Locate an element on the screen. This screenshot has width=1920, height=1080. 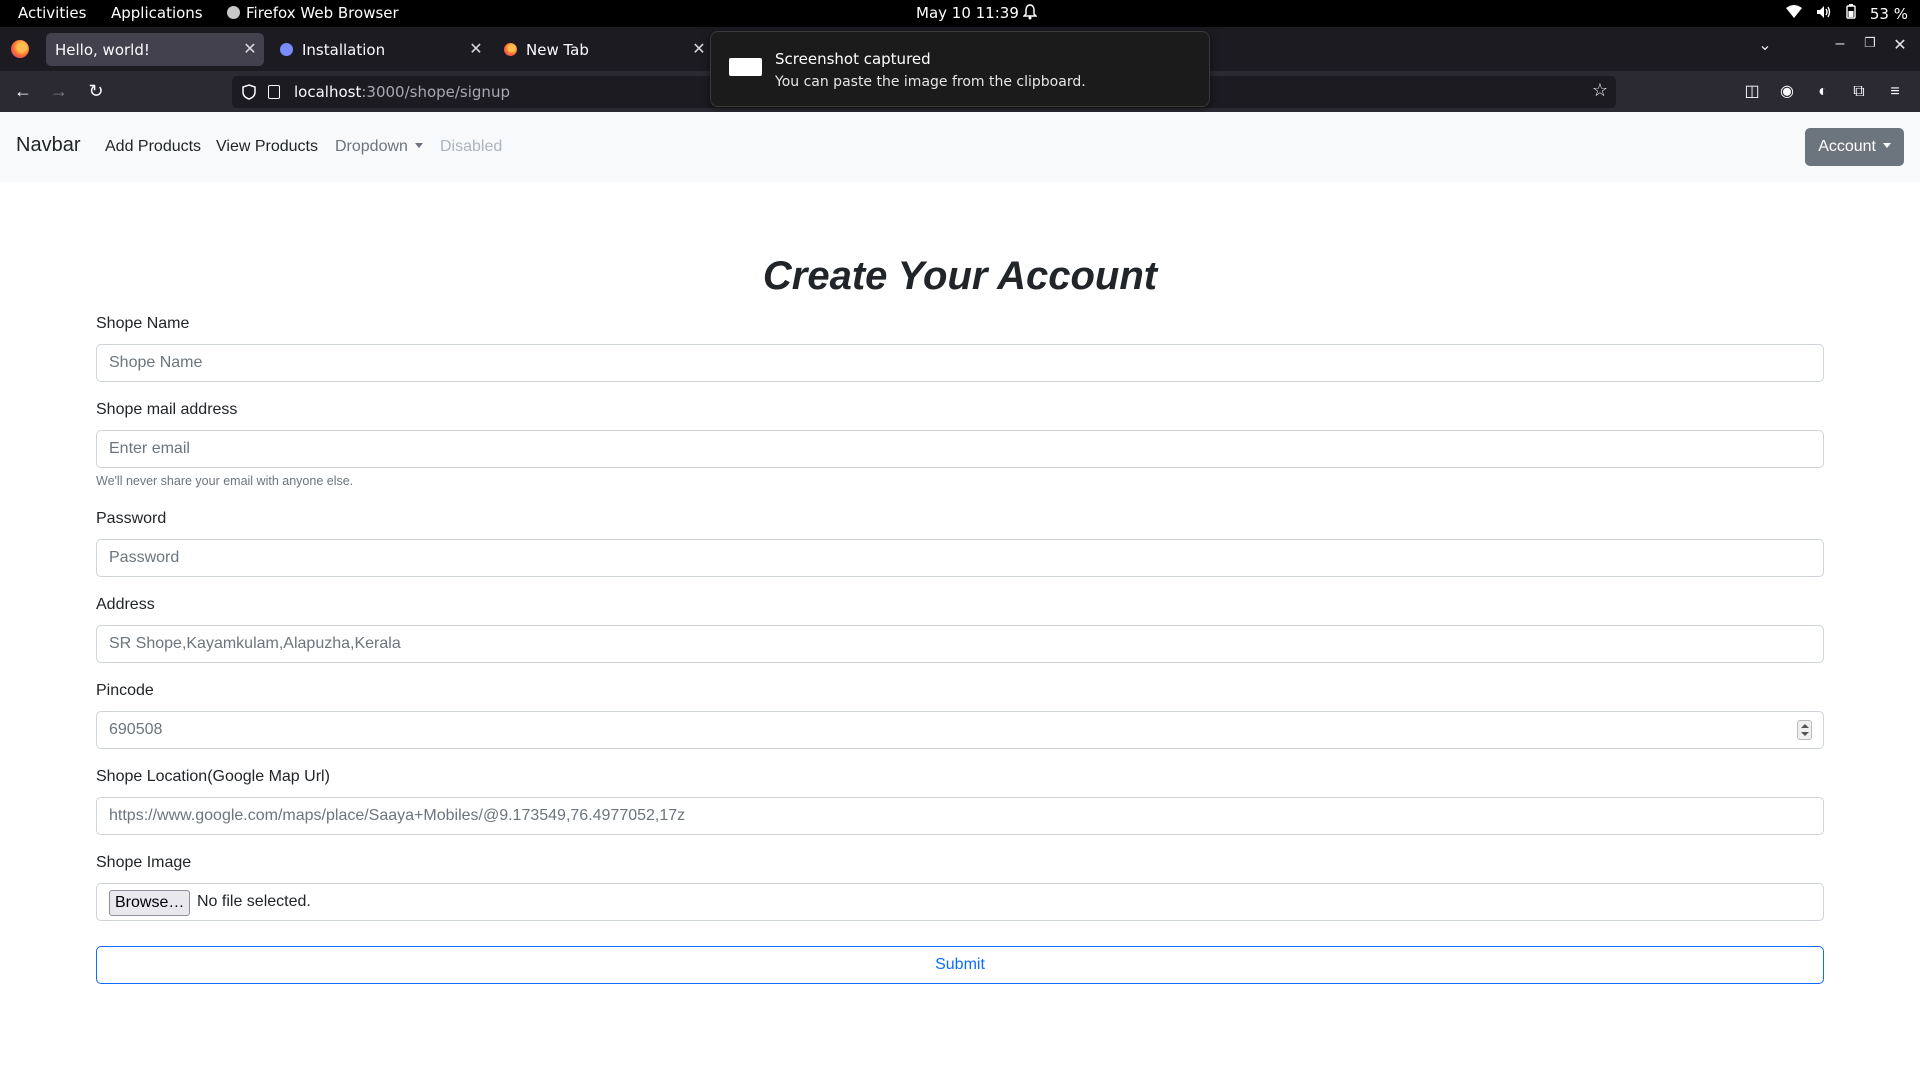
activities-button: Activities is located at coordinates (52, 13).